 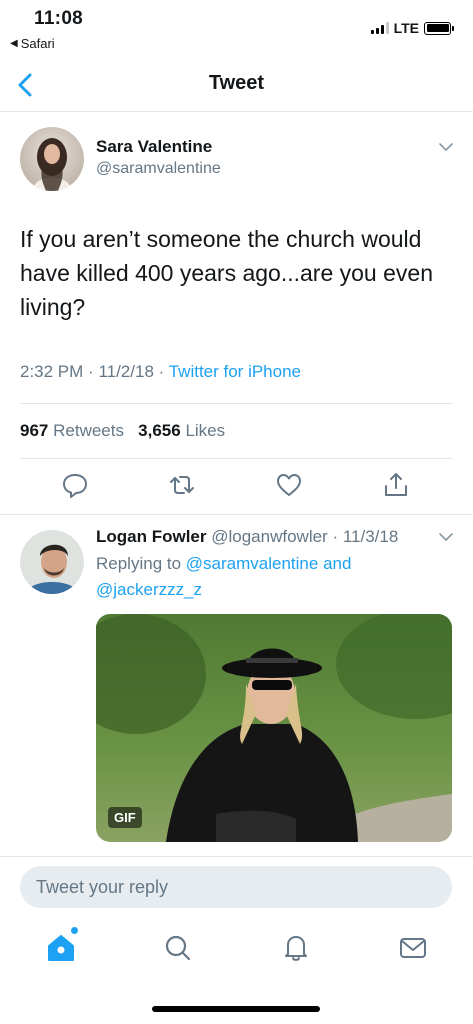 I want to click on retweet-icon, so click(x=182, y=485).